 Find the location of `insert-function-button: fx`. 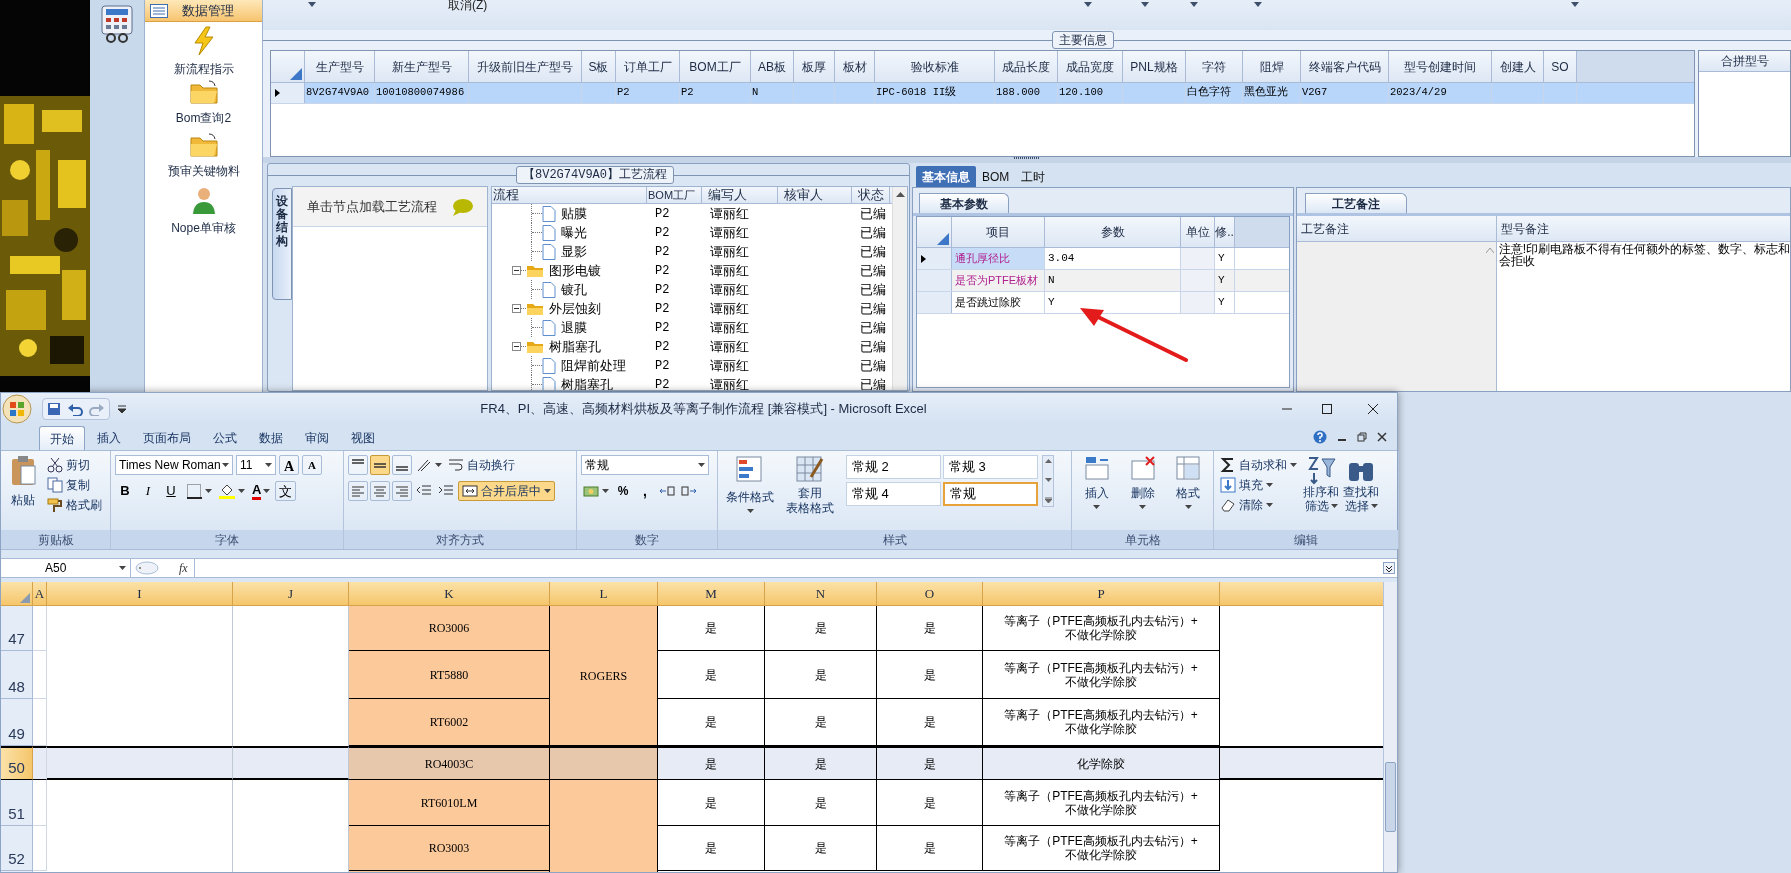

insert-function-button: fx is located at coordinates (183, 568).